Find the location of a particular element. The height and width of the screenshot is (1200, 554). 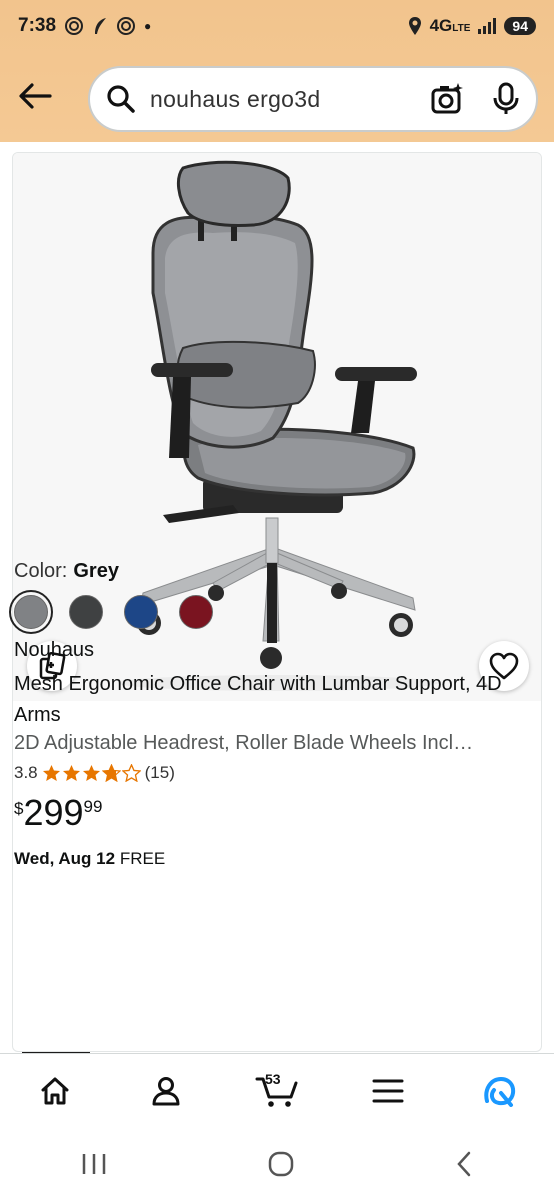

network-type: 4GLTE is located at coordinates (450, 25).